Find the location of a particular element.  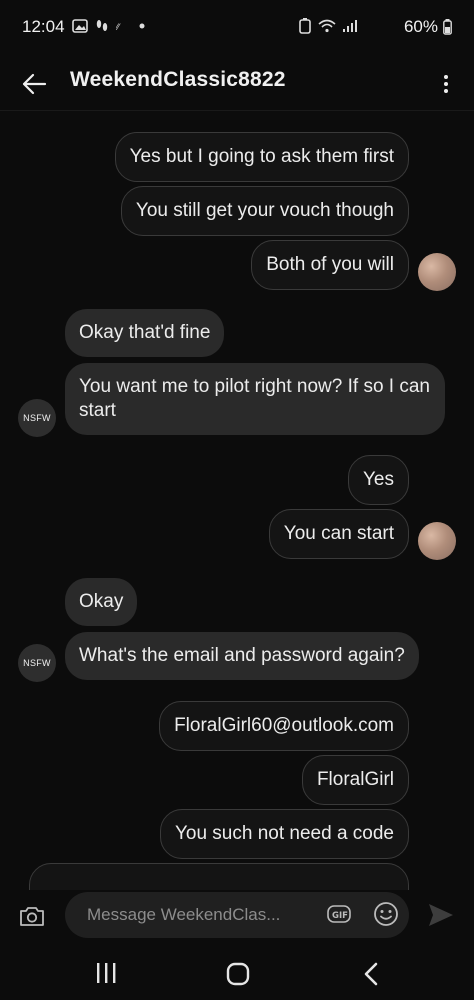

more-options-button is located at coordinates (446, 84).